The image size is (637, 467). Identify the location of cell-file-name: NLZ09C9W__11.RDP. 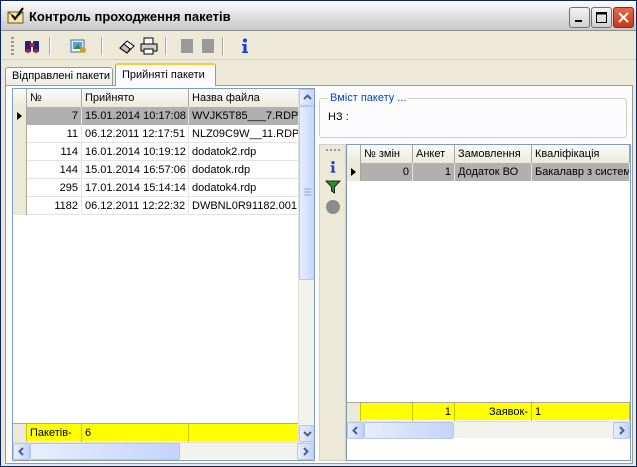
(244, 134).